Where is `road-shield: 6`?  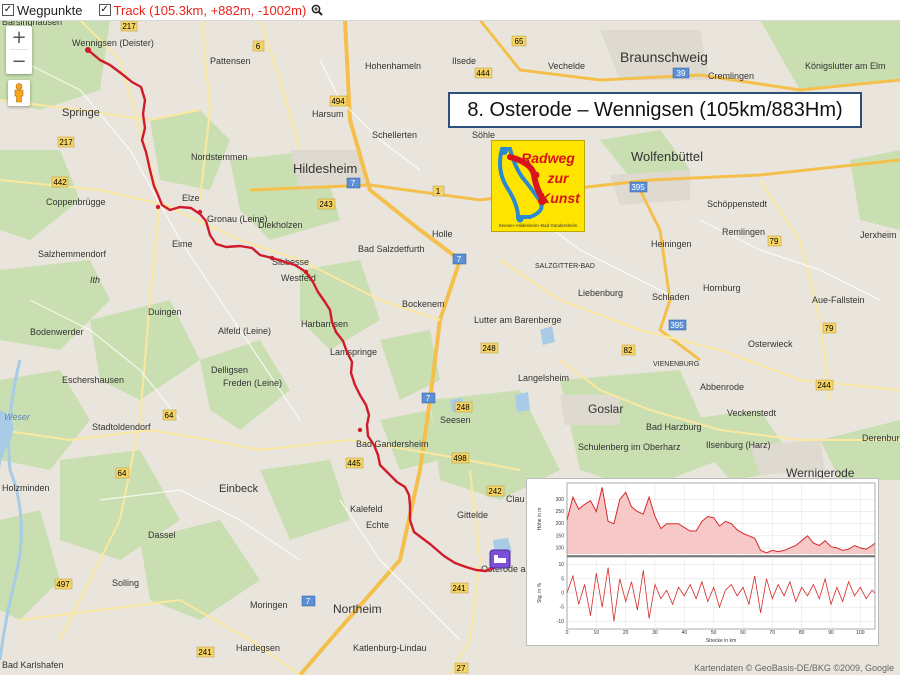 road-shield: 6 is located at coordinates (258, 46).